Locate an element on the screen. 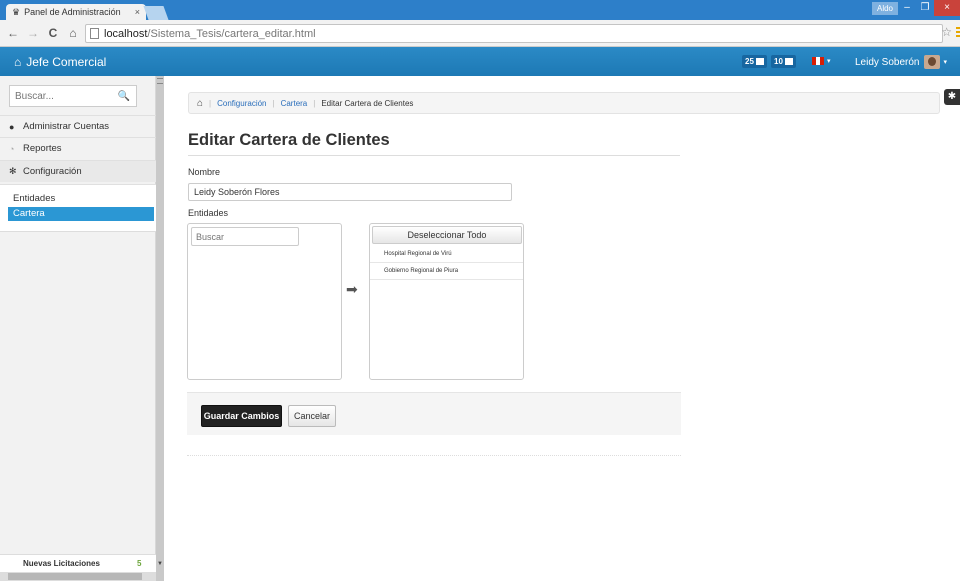  tab-title: Panel de Administración is located at coordinates (72, 12).